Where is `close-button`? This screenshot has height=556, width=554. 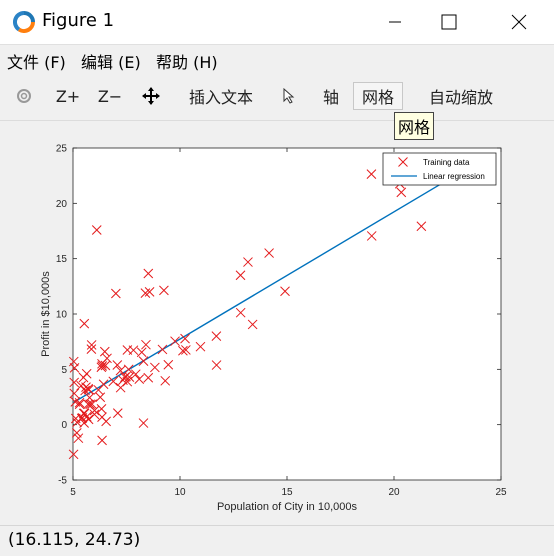 close-button is located at coordinates (519, 22).